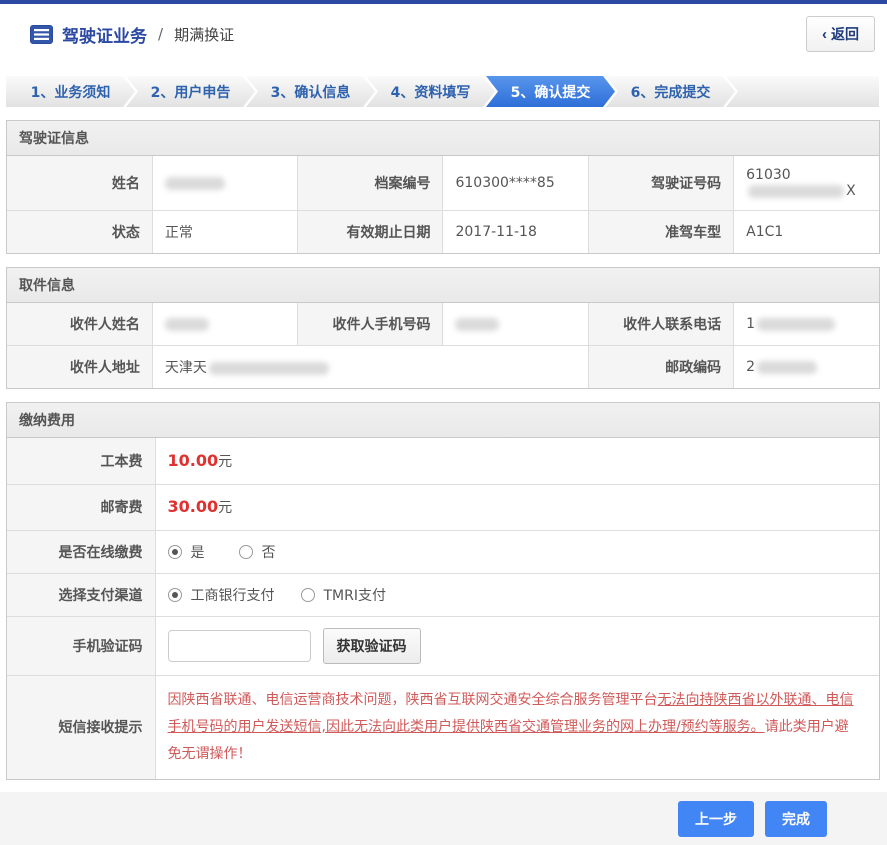 The width and height of the screenshot is (887, 845). Describe the element at coordinates (186, 324) in the screenshot. I see `redacted-recipient-name` at that location.